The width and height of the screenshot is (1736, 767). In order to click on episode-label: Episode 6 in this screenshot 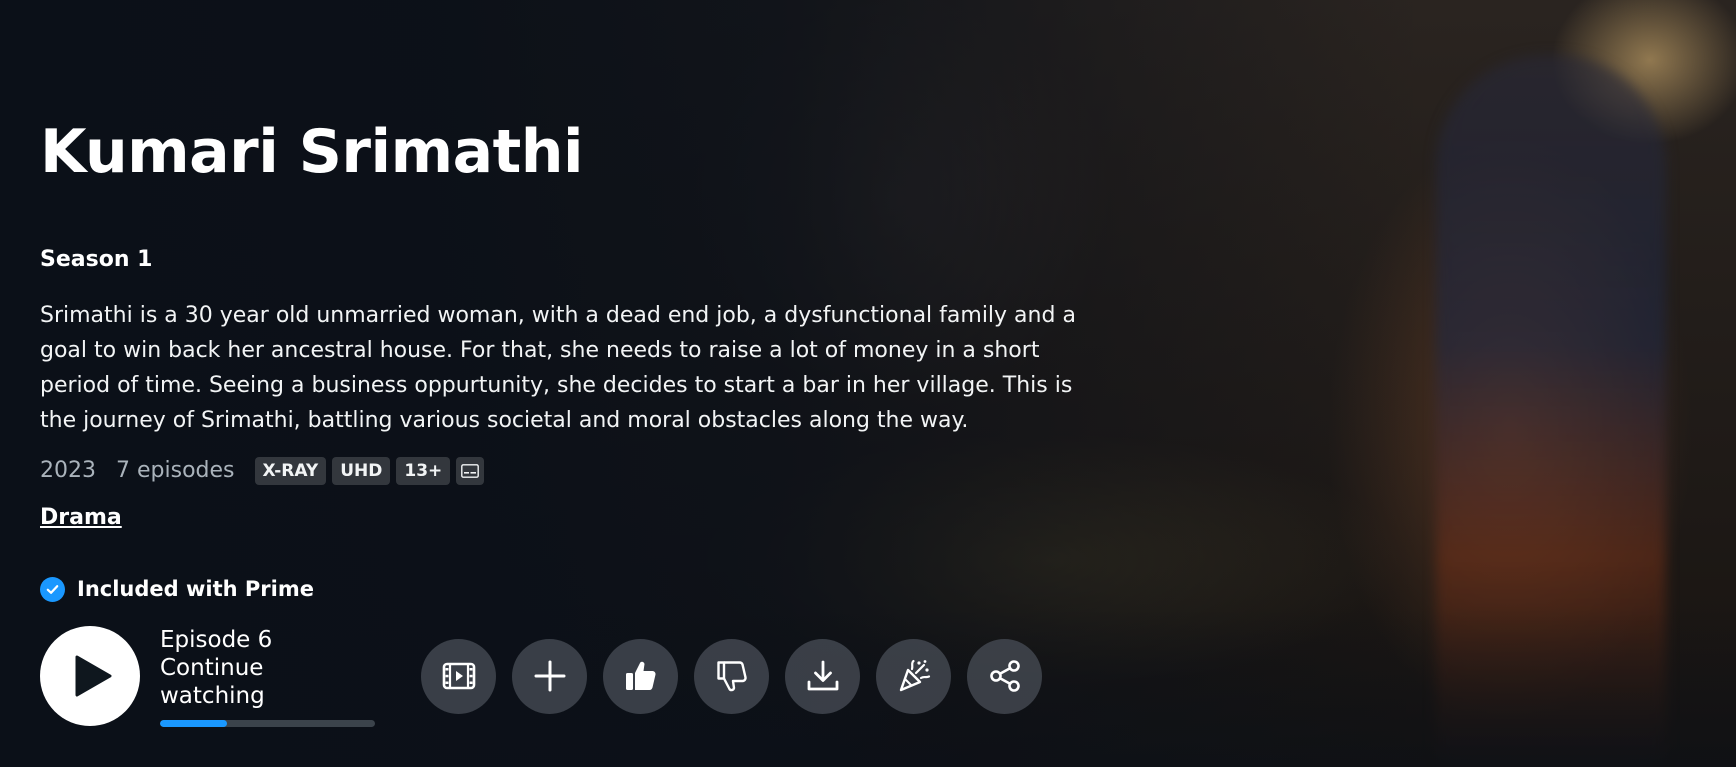, I will do `click(216, 639)`.